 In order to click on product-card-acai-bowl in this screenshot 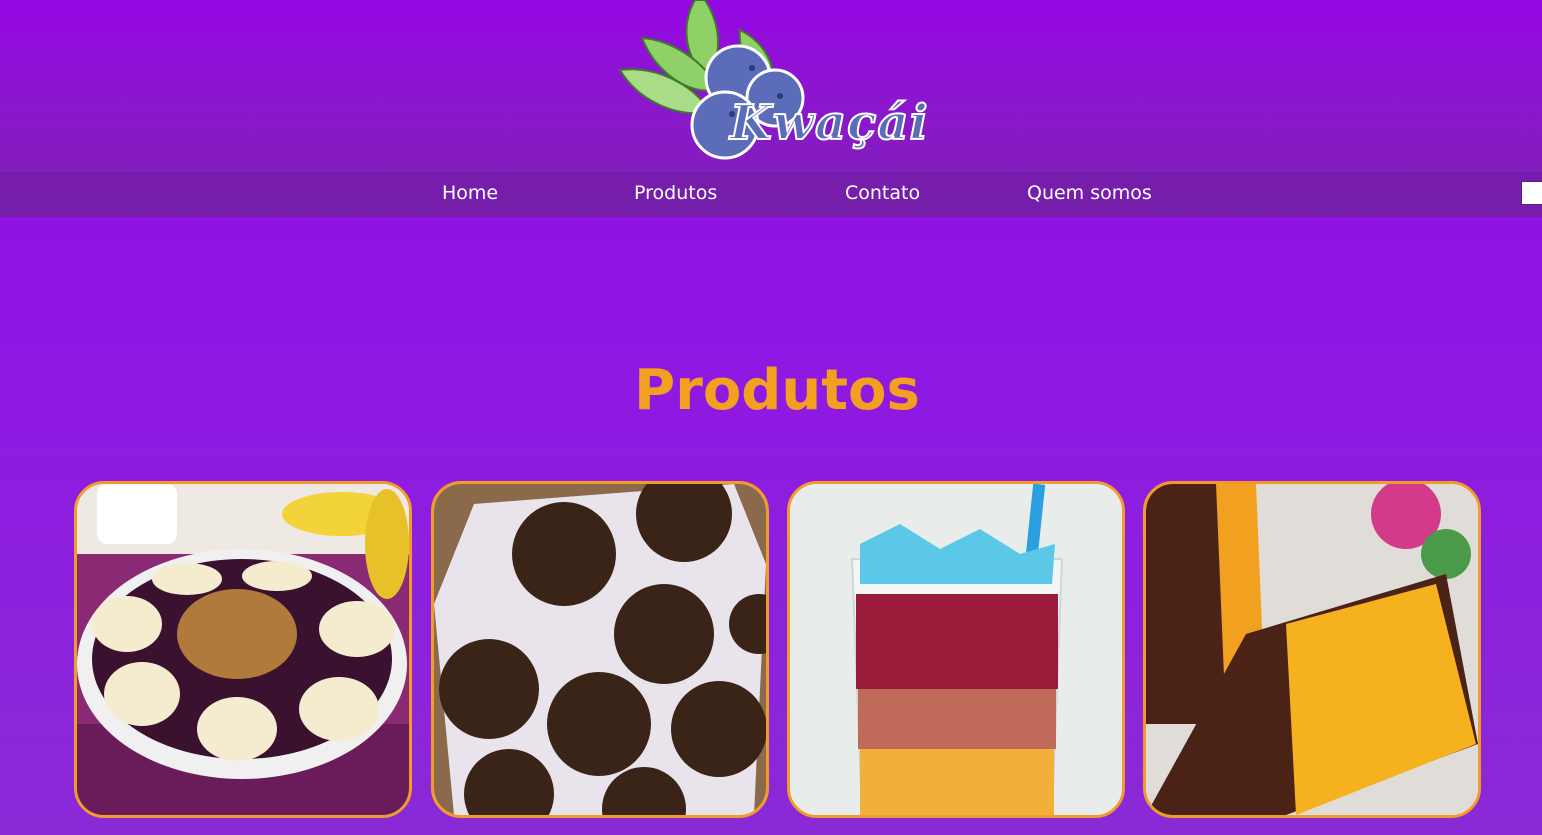, I will do `click(243, 649)`.